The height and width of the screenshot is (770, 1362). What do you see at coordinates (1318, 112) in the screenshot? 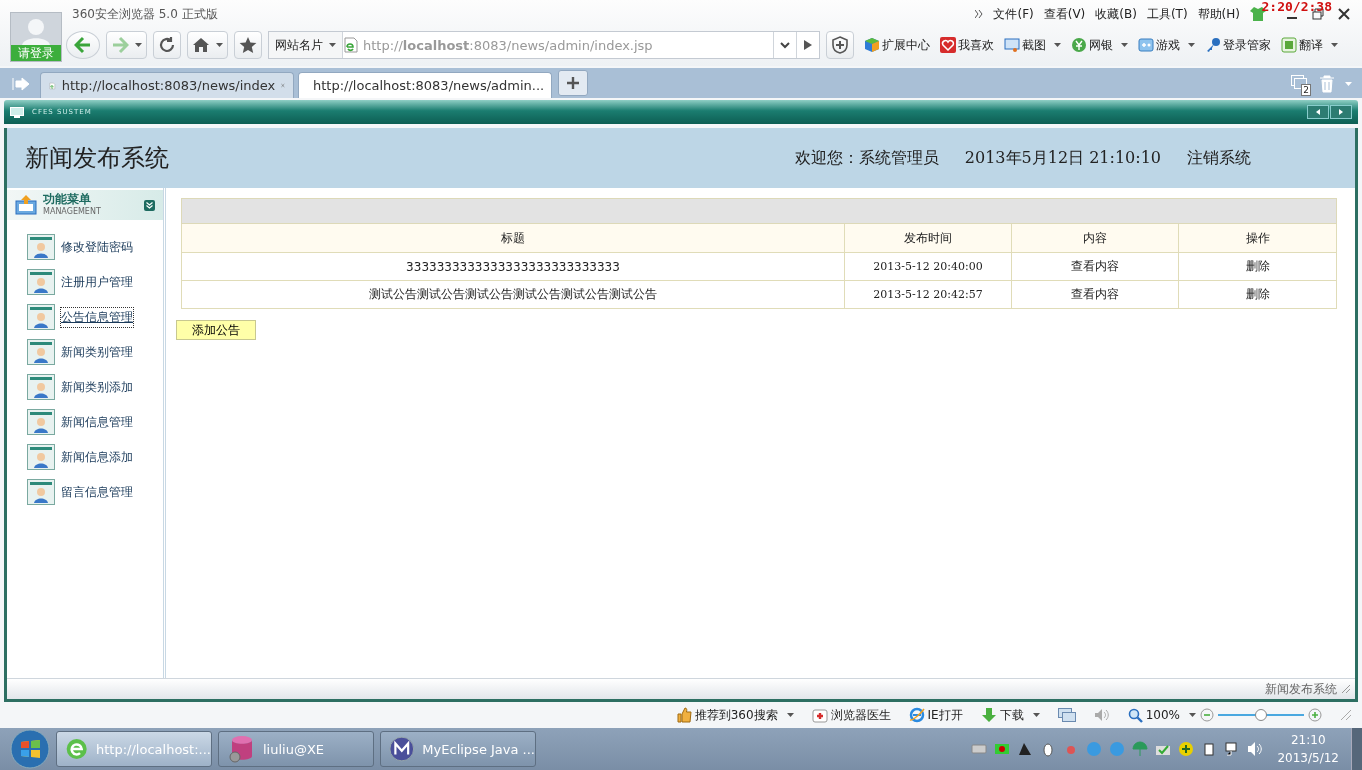
I see `scroll-left-button` at bounding box center [1318, 112].